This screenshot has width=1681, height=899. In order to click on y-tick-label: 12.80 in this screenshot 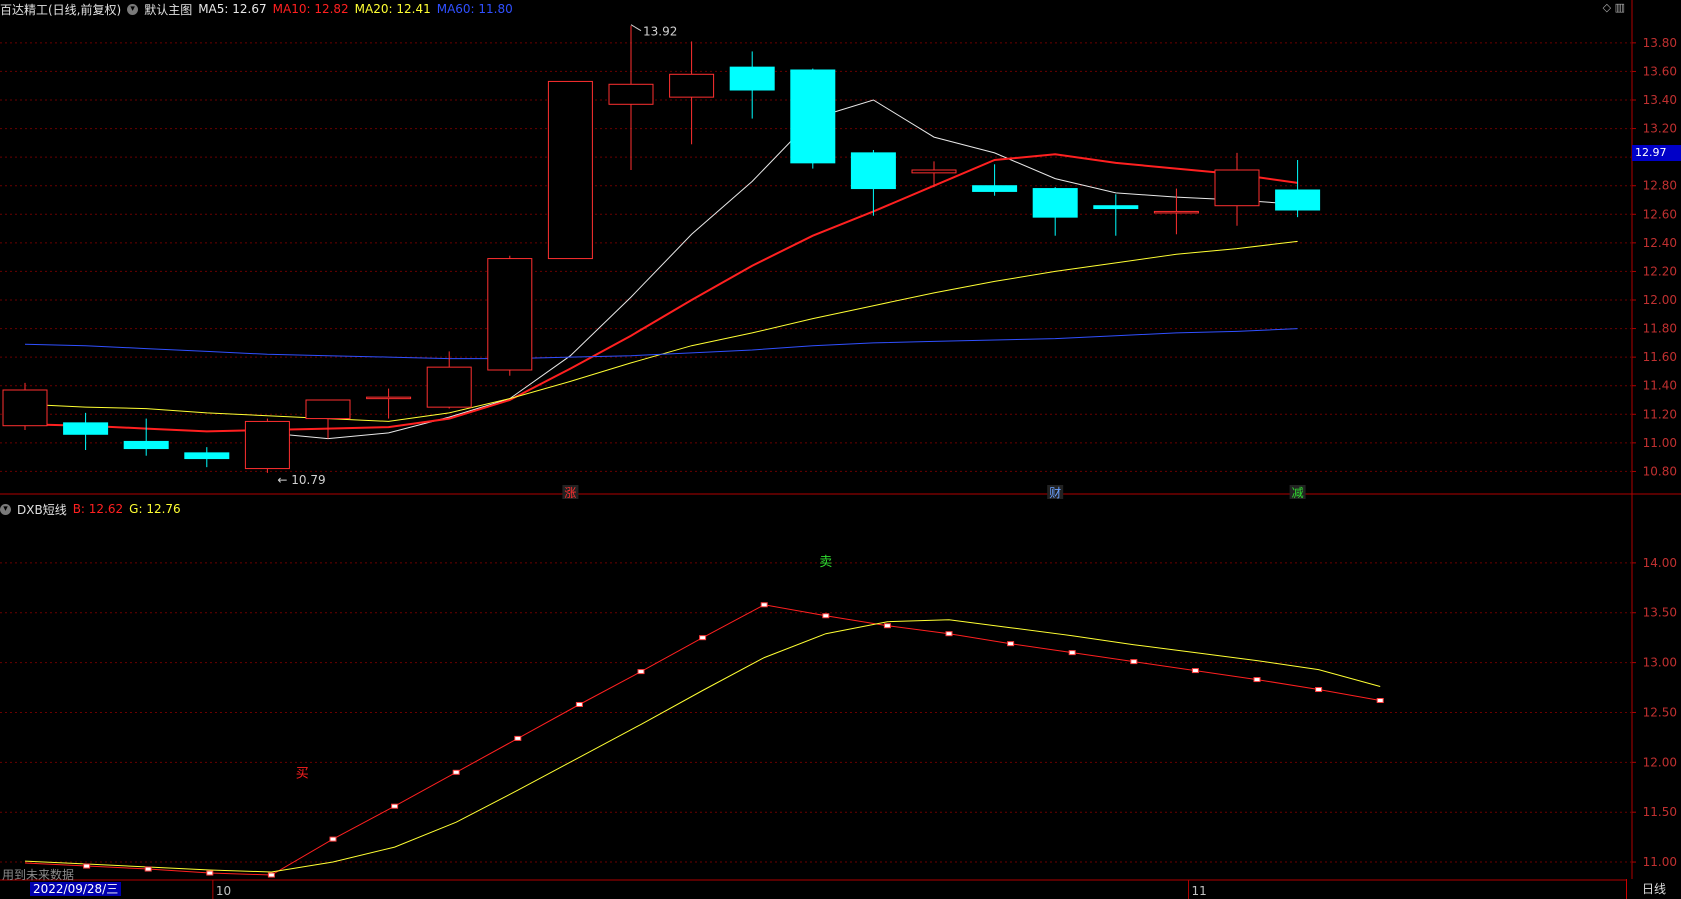, I will do `click(1660, 186)`.